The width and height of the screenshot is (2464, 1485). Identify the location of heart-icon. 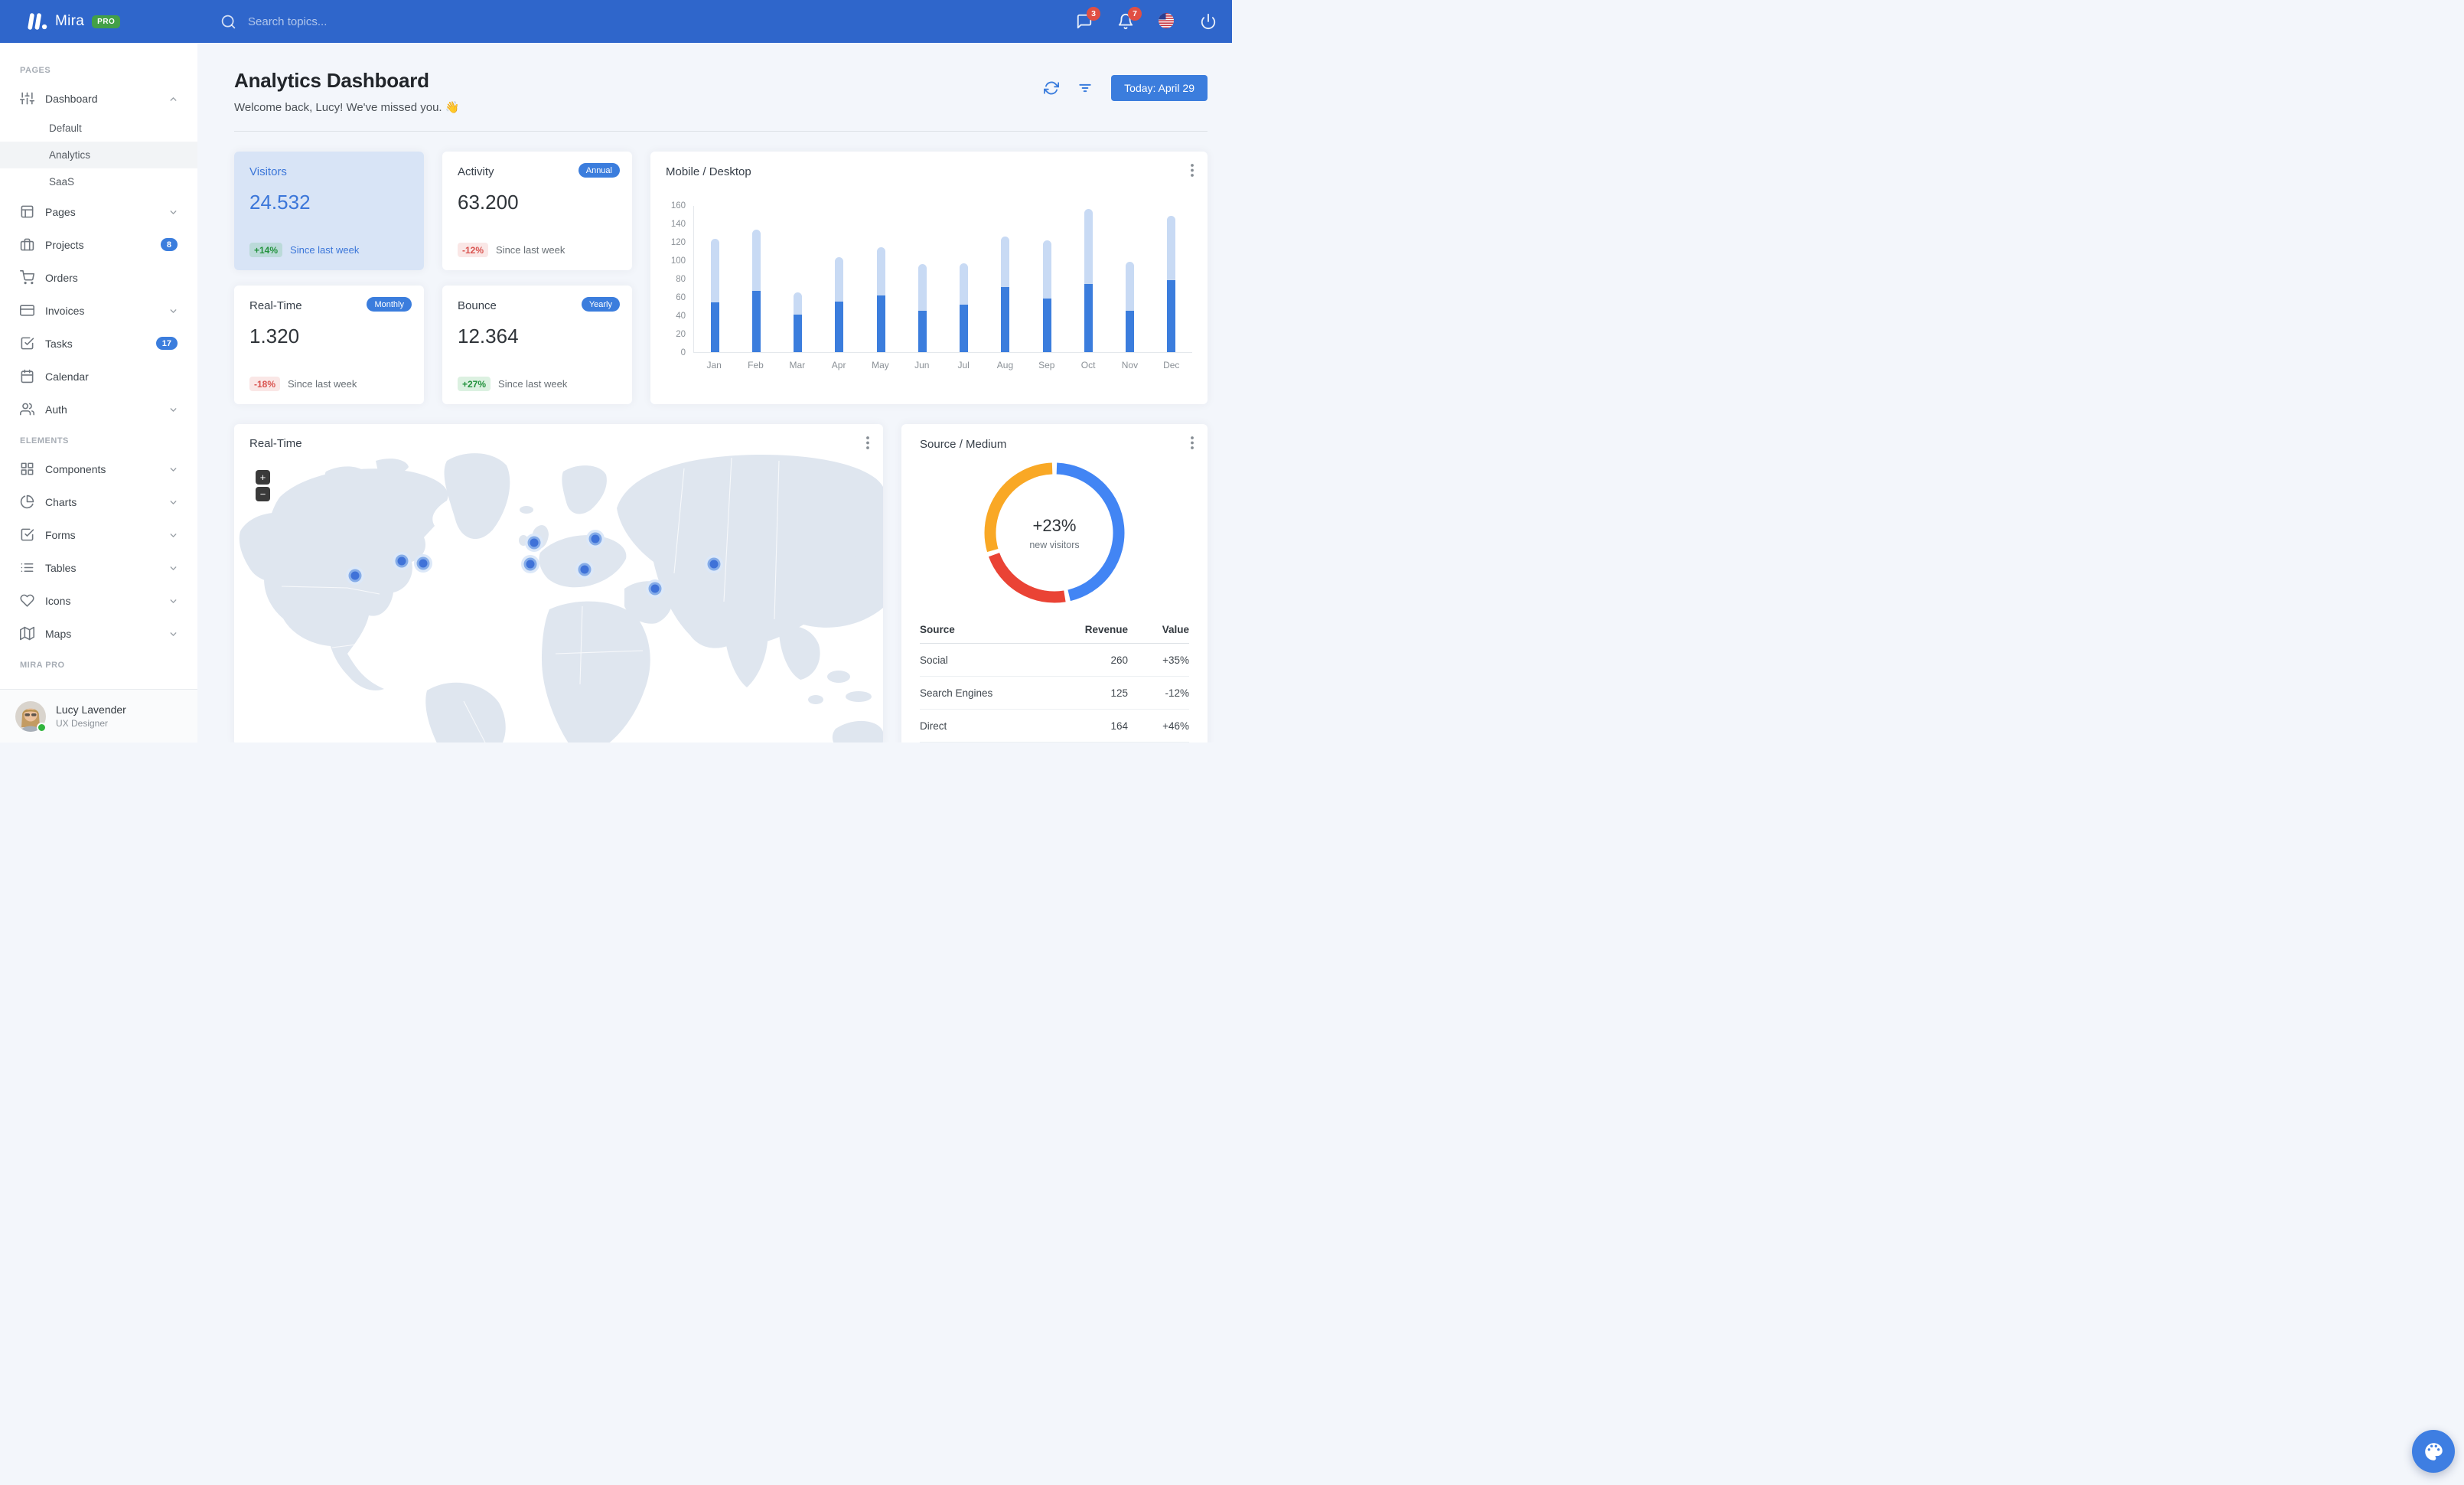
(27, 600).